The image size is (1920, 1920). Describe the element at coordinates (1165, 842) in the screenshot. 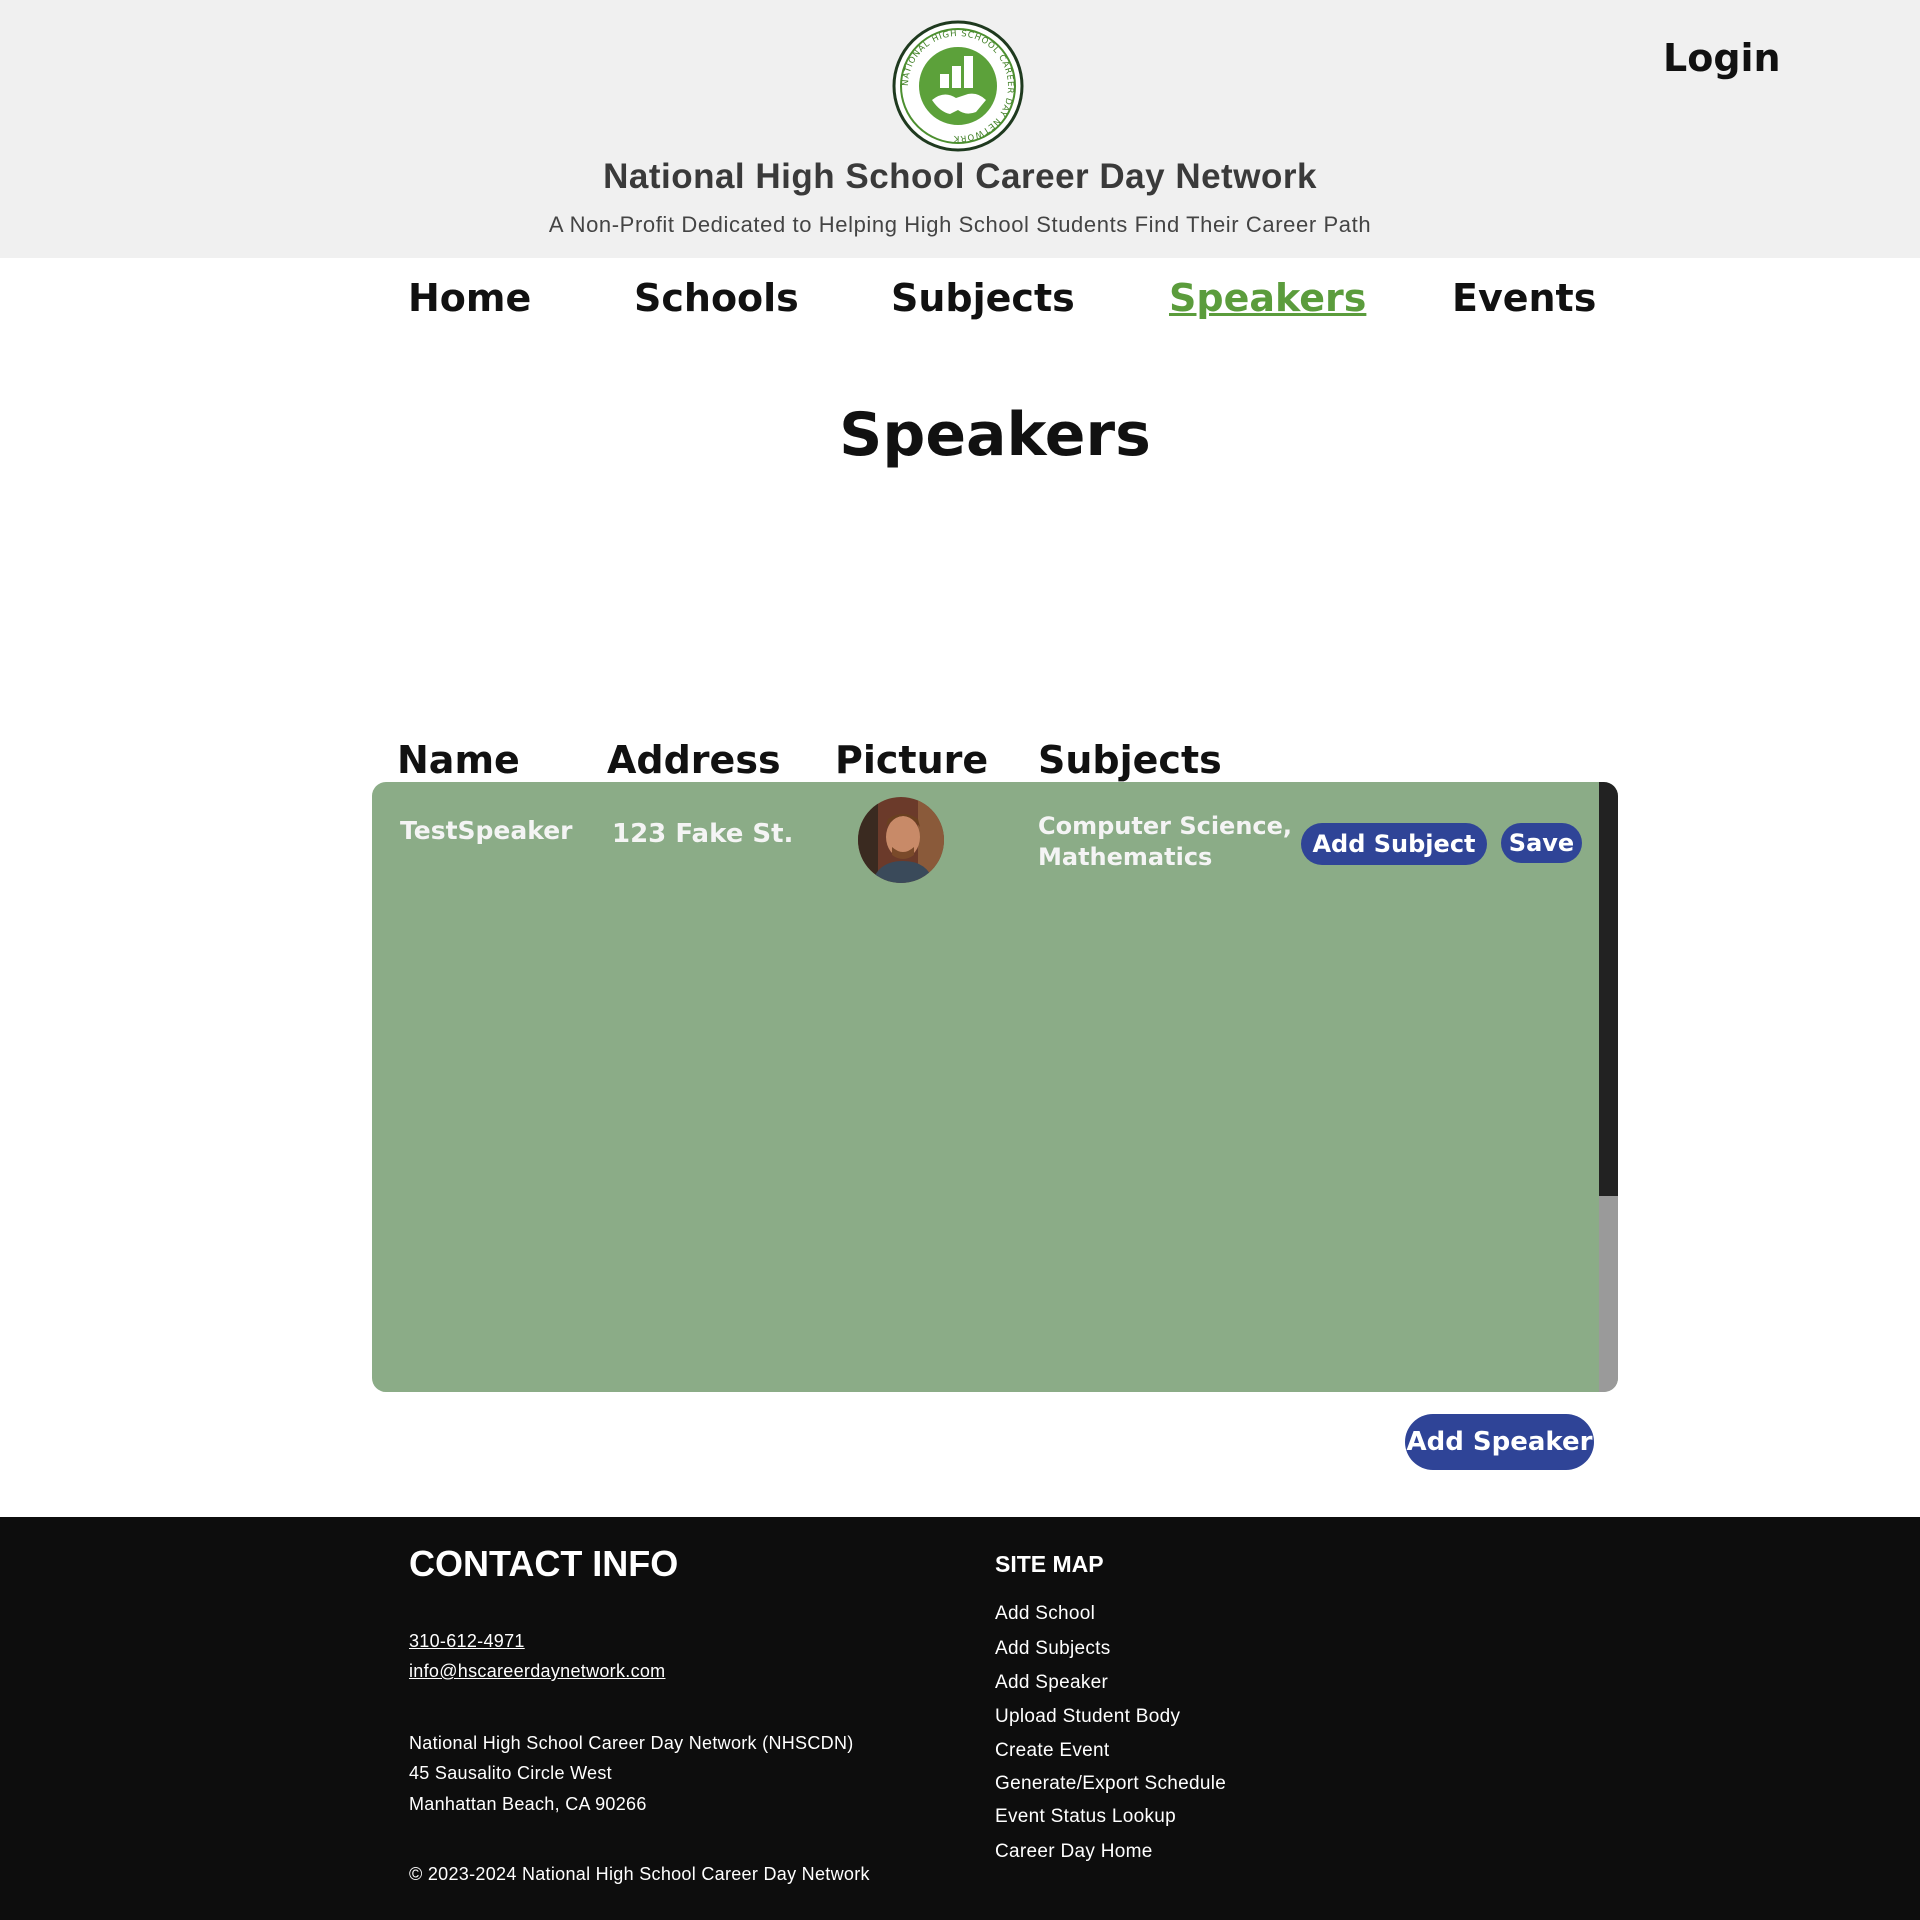

I see `speaker-subjects: Computer Science, Mathematics` at that location.